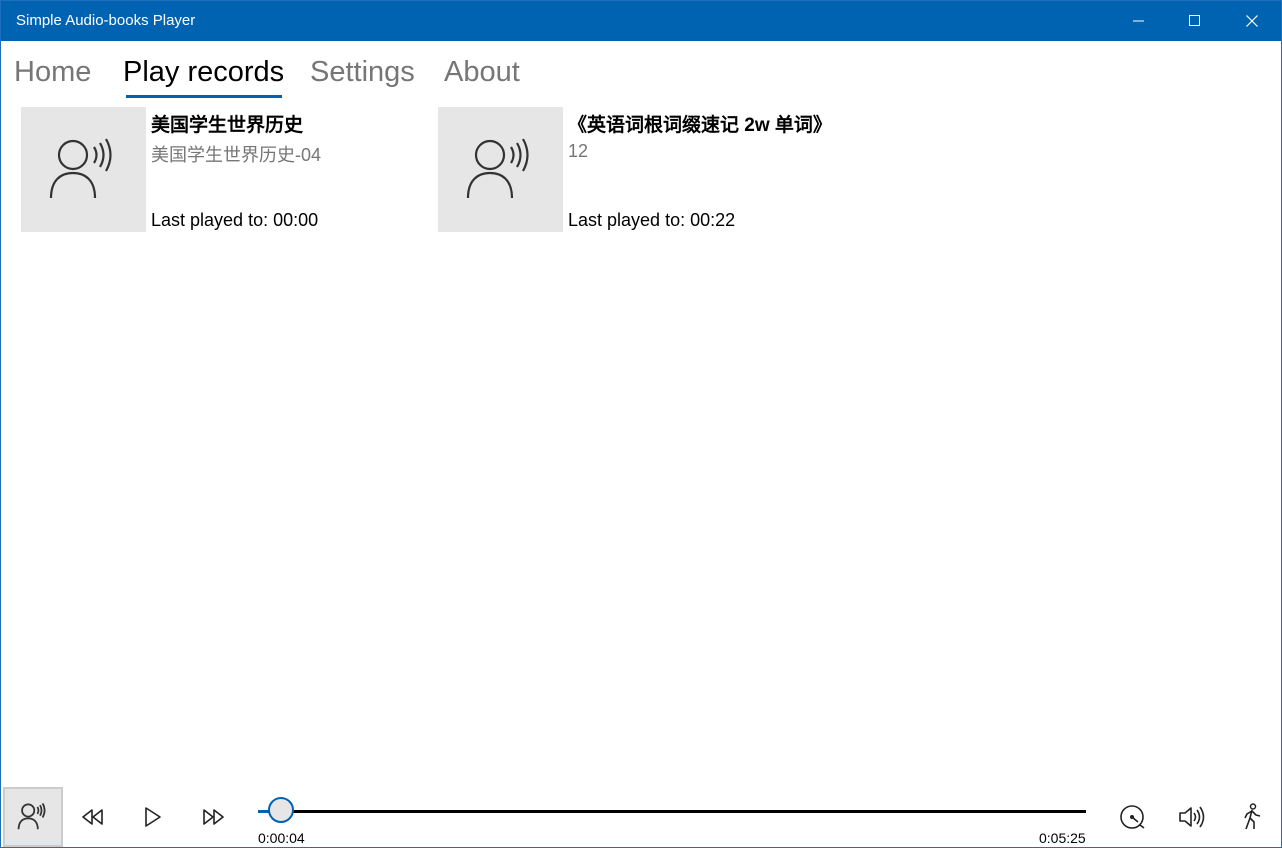 The width and height of the screenshot is (1282, 848). I want to click on tab-about: About, so click(482, 72).